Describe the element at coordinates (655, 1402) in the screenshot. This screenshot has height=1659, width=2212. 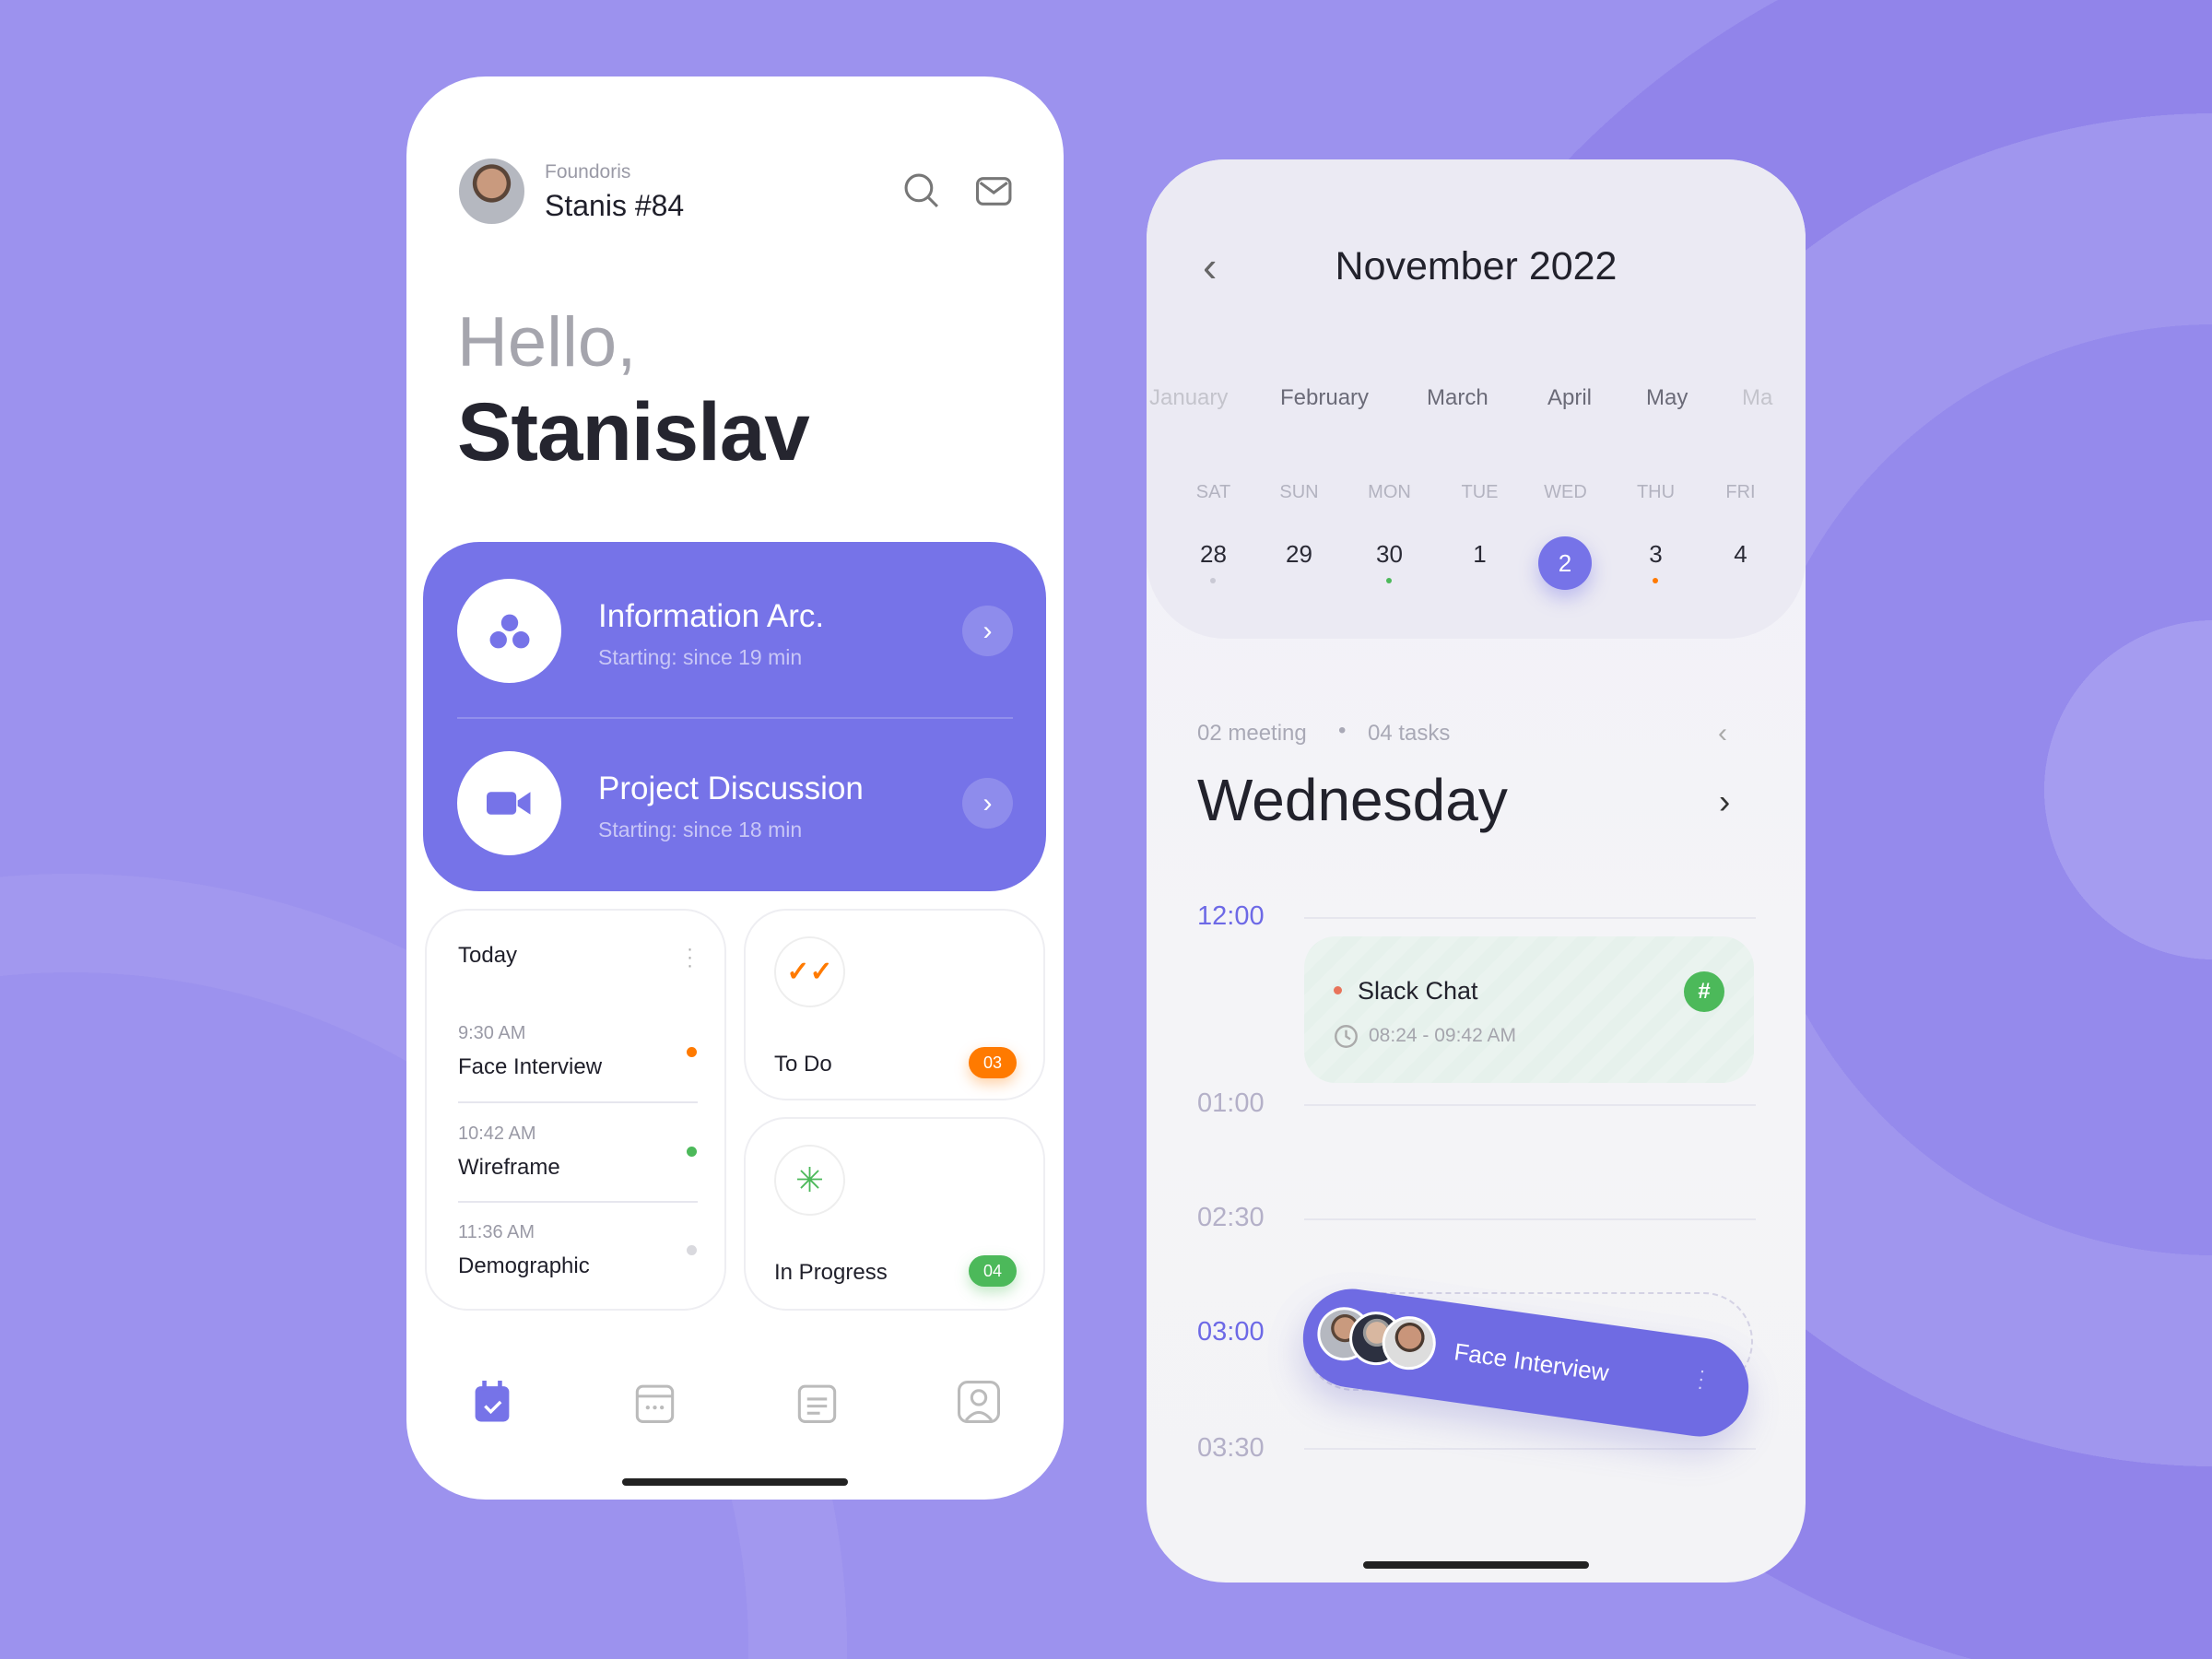
I see `calendar-icon` at that location.